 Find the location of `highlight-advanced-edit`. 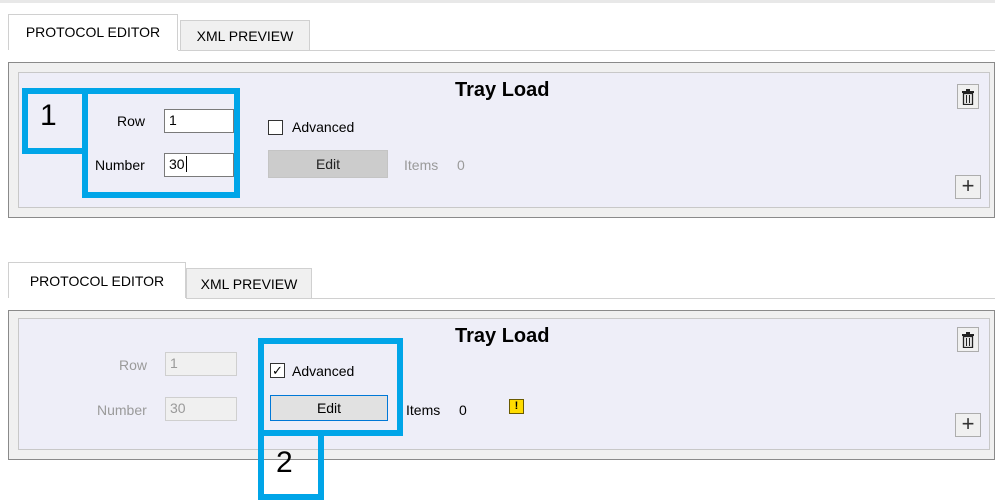

highlight-advanced-edit is located at coordinates (330, 387).